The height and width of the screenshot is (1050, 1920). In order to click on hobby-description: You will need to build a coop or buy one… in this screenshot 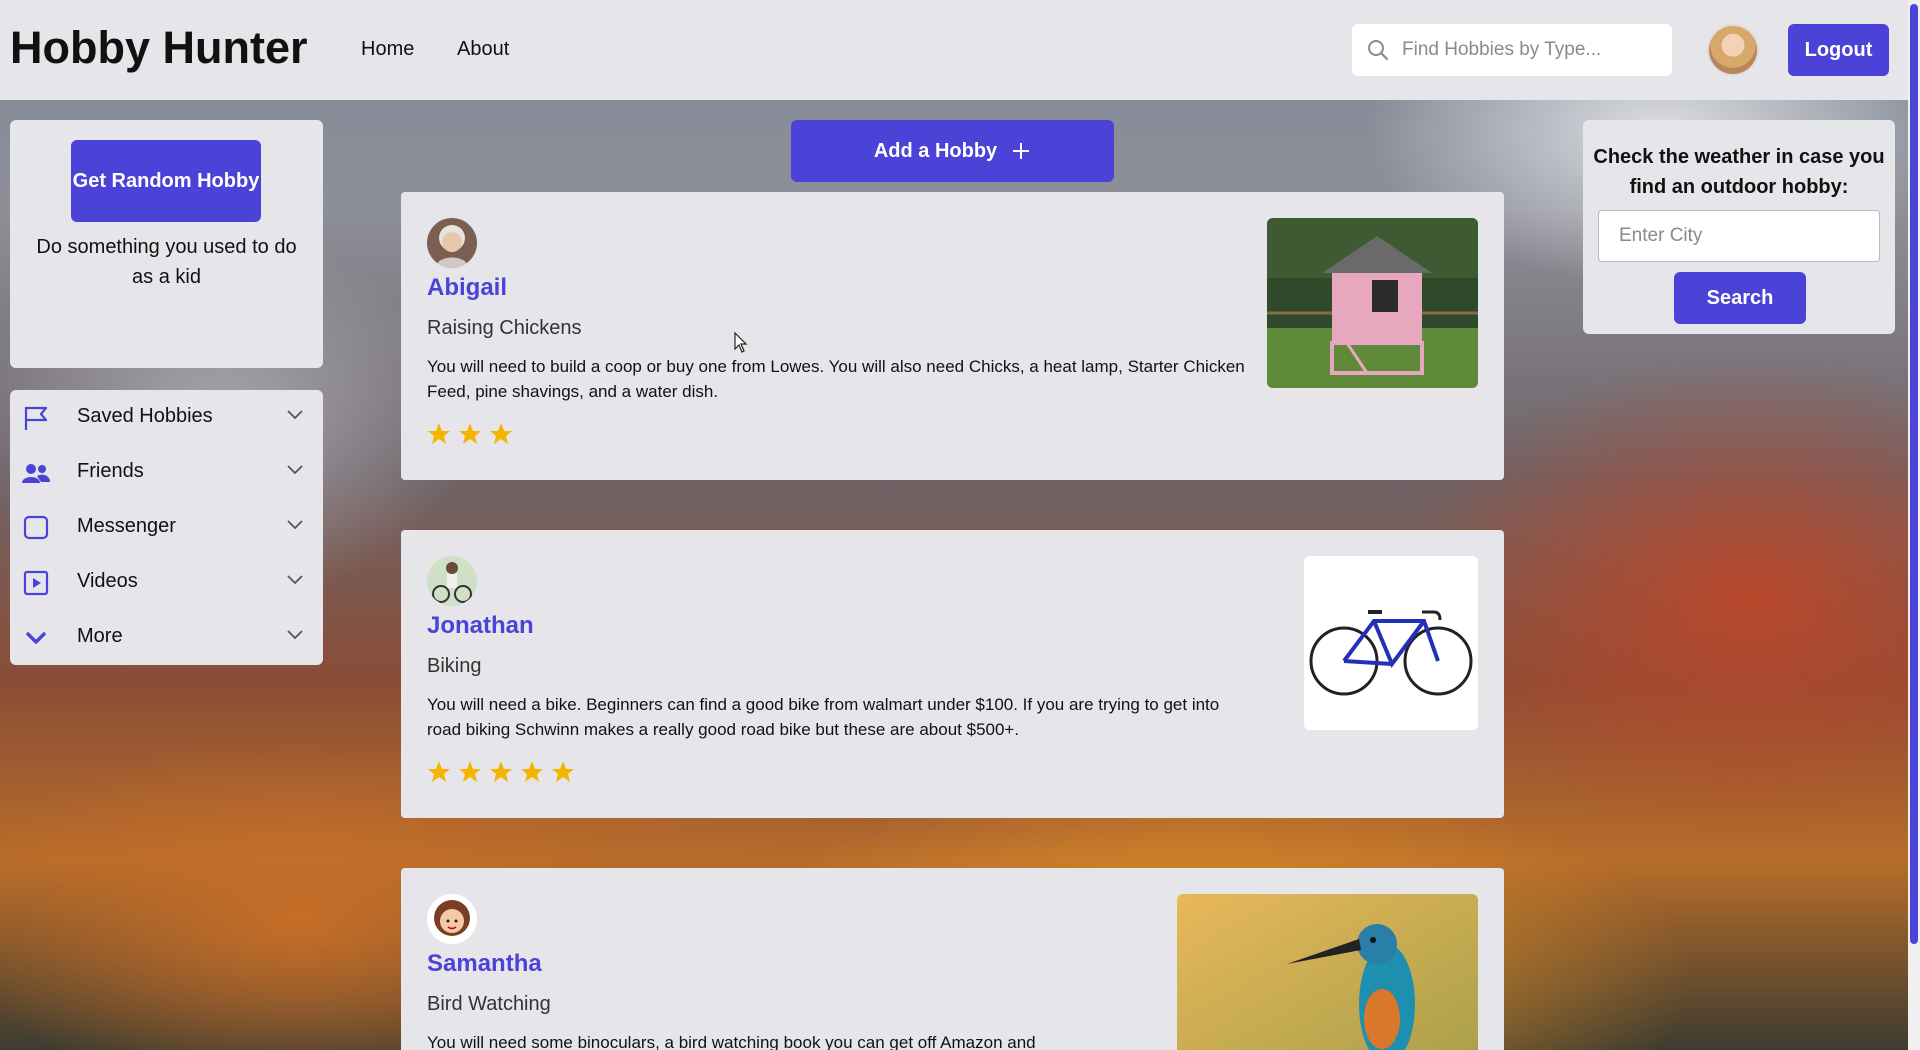, I will do `click(836, 379)`.